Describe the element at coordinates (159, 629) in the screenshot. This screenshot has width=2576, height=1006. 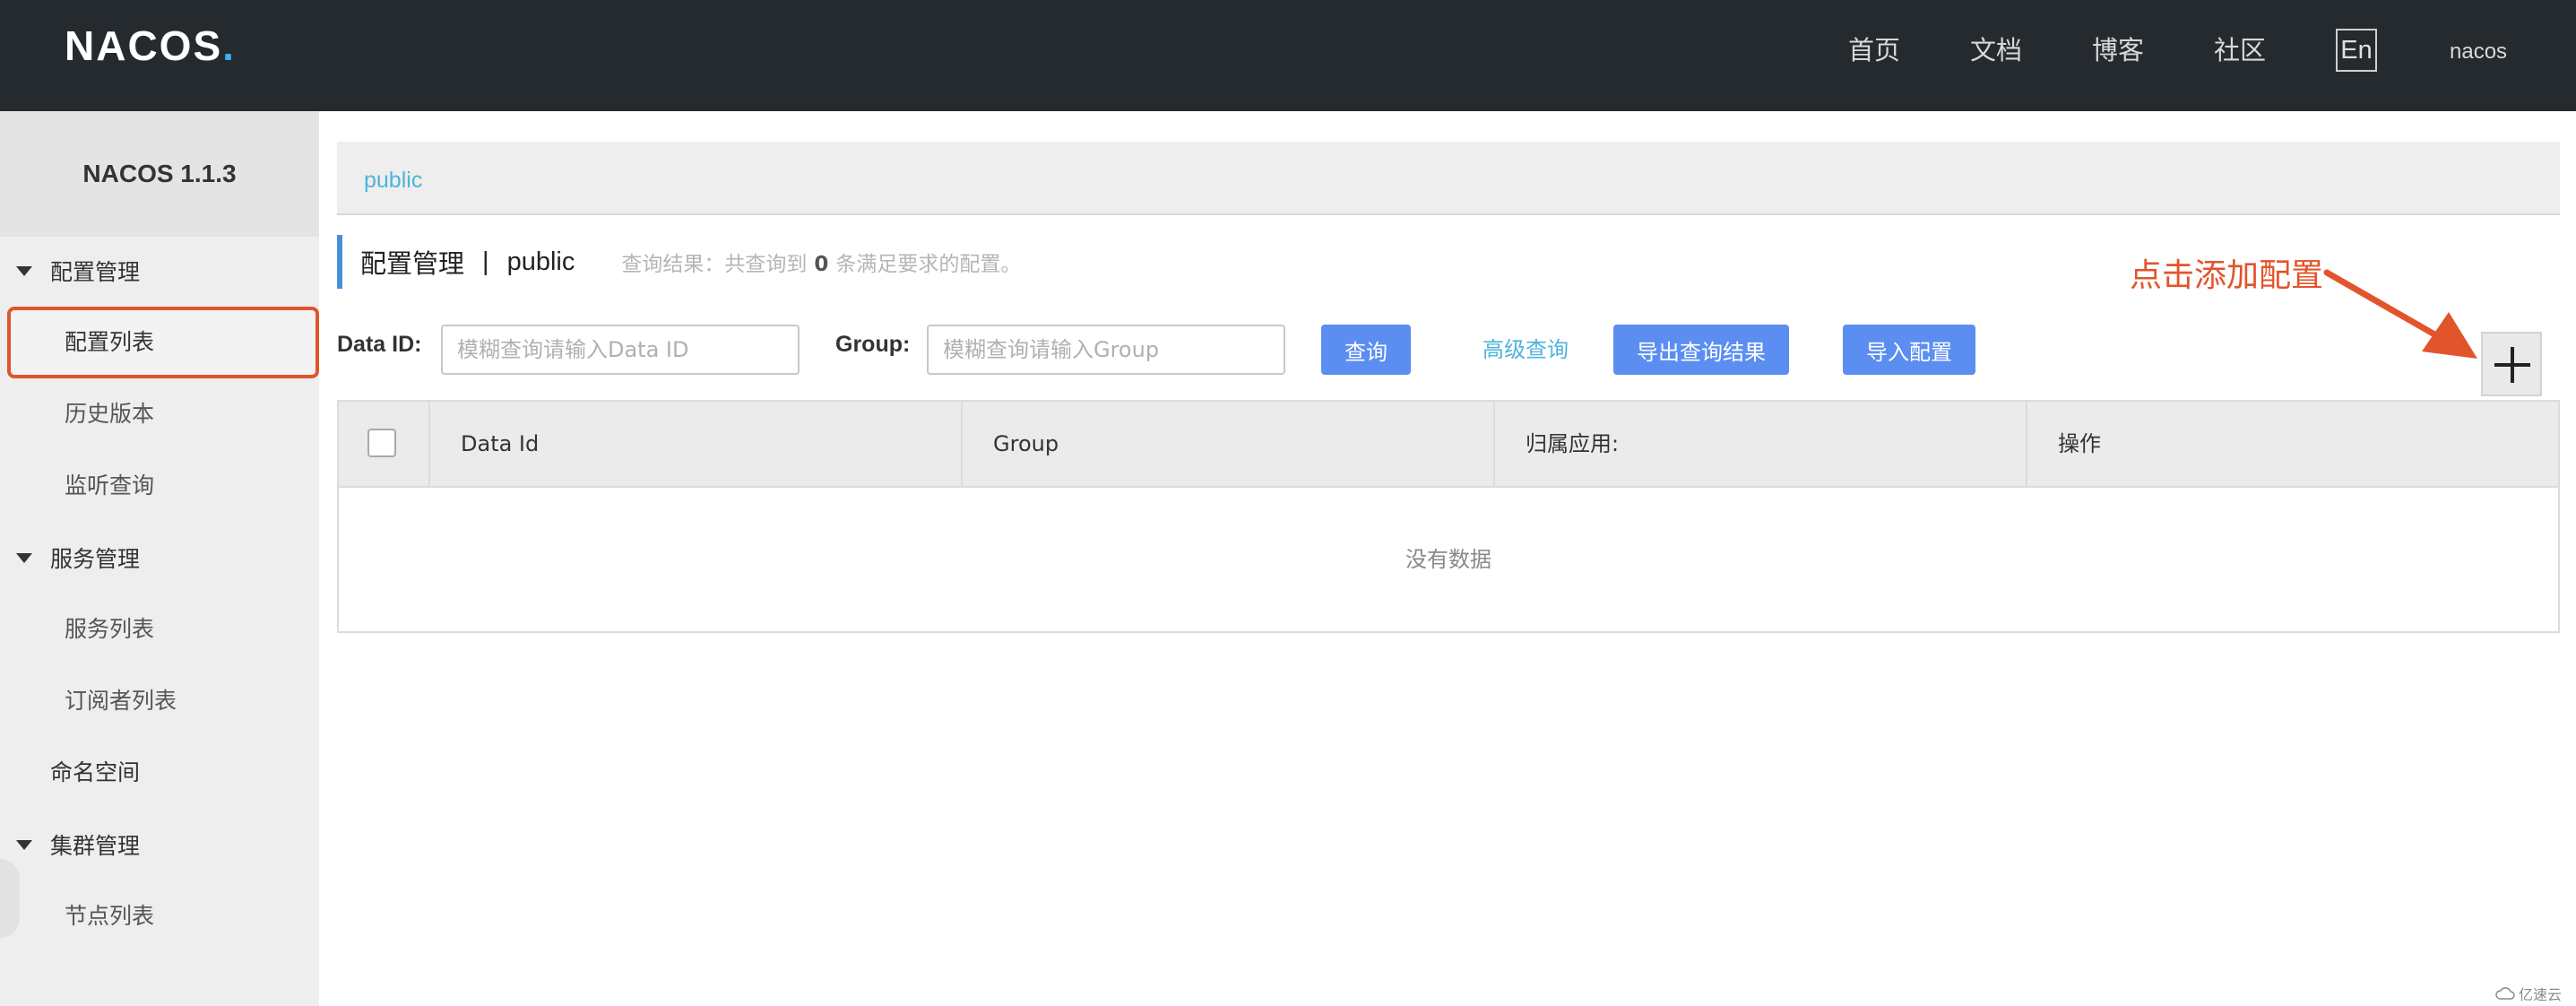
I see `sidebar-item-service-list: 服务列表` at that location.